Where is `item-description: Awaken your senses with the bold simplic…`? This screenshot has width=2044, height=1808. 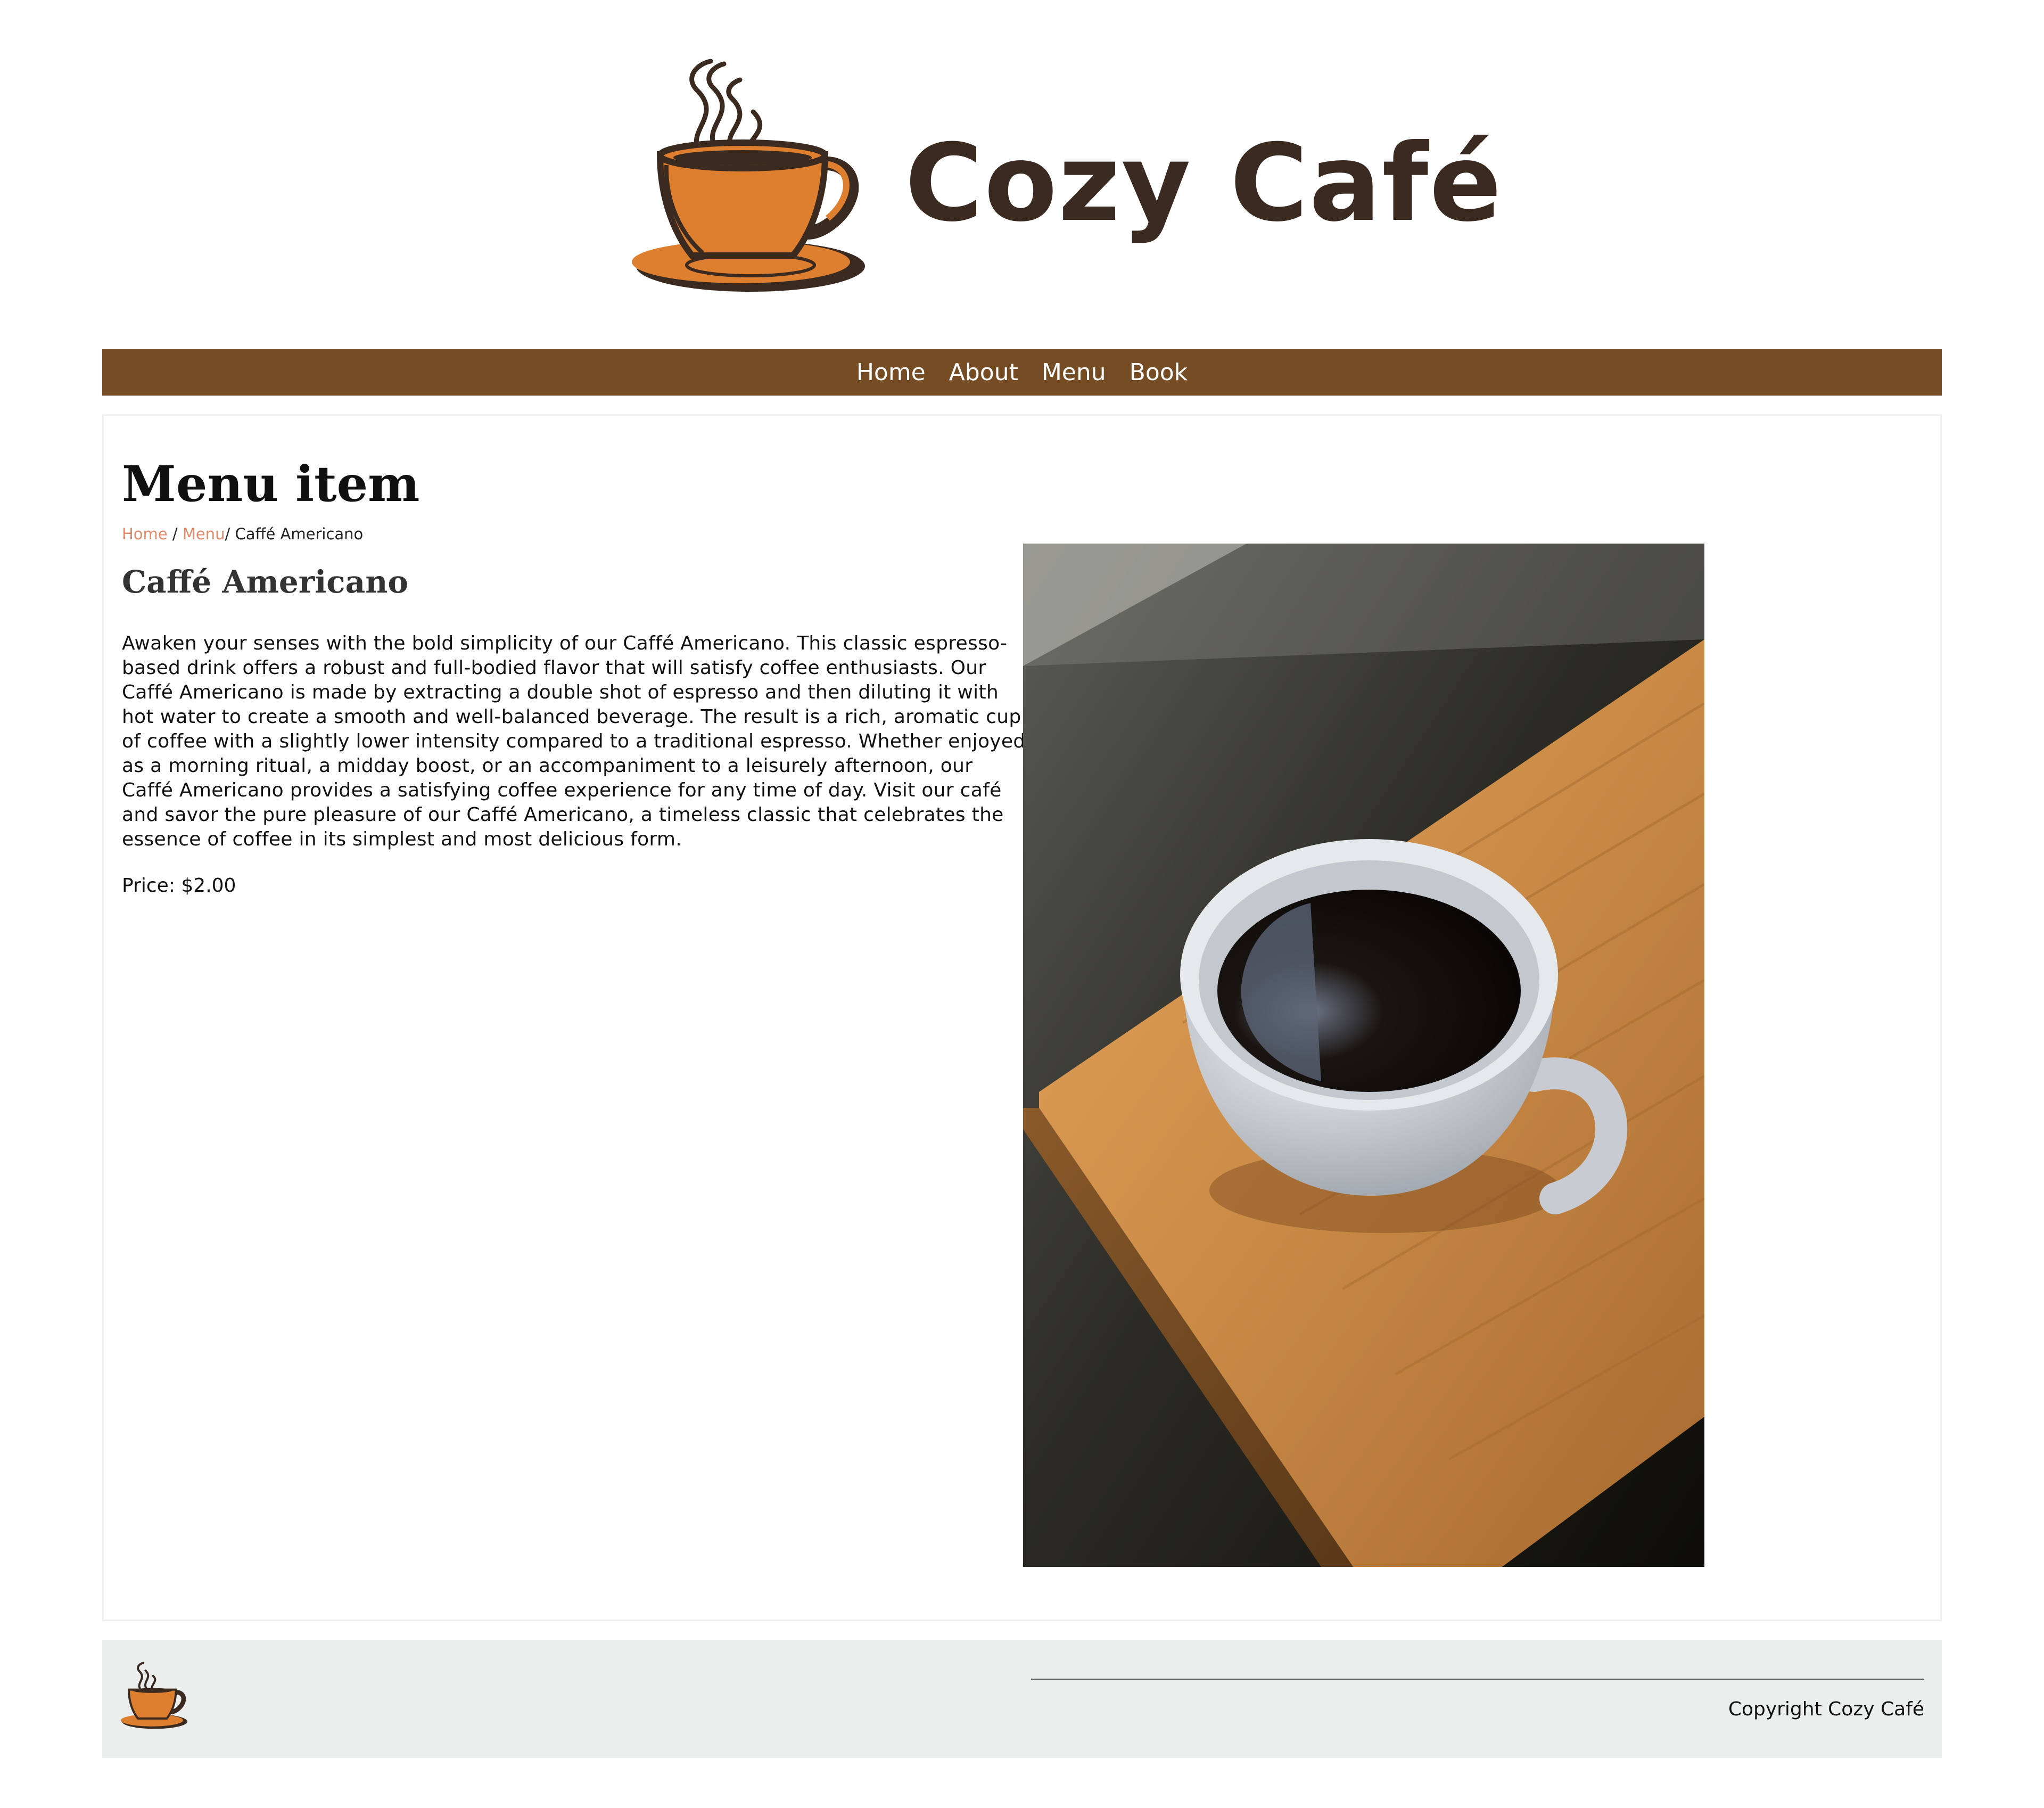 item-description: Awaken your senses with the bold simplic… is located at coordinates (574, 741).